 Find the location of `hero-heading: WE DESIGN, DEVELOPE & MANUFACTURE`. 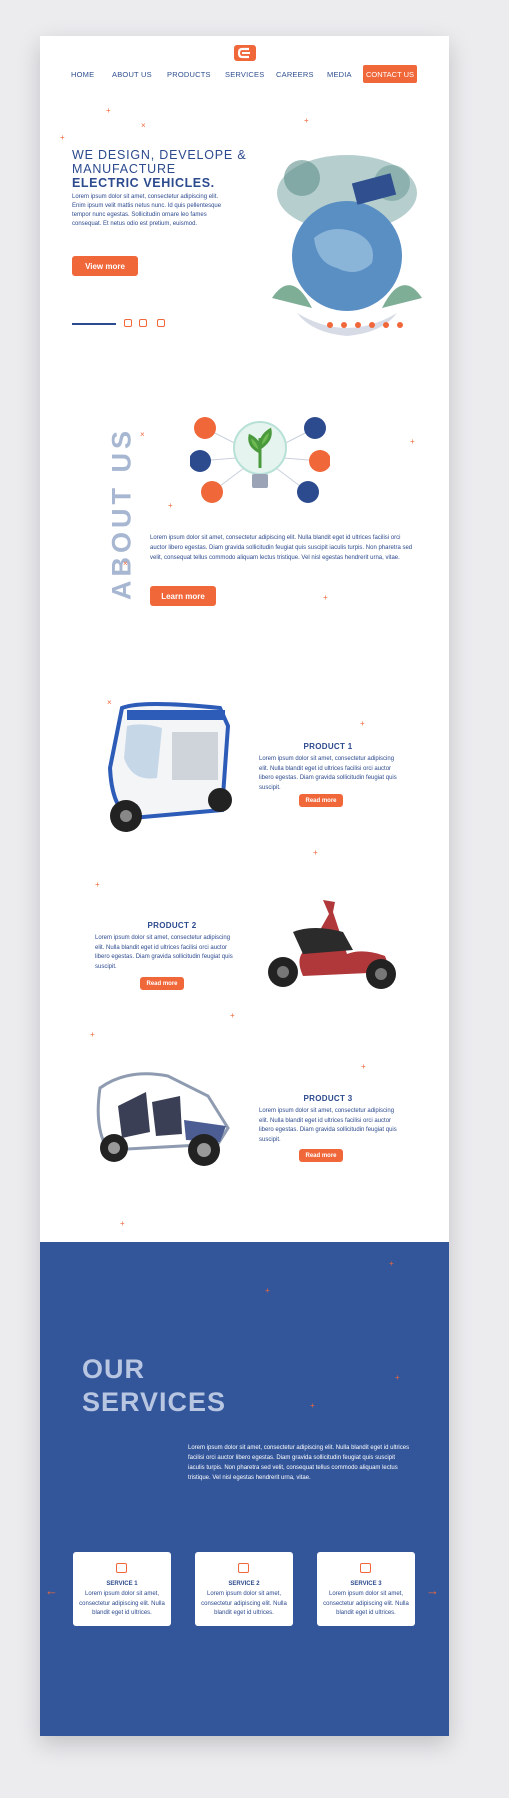

hero-heading: WE DESIGN, DEVELOPE & MANUFACTURE is located at coordinates (162, 162).